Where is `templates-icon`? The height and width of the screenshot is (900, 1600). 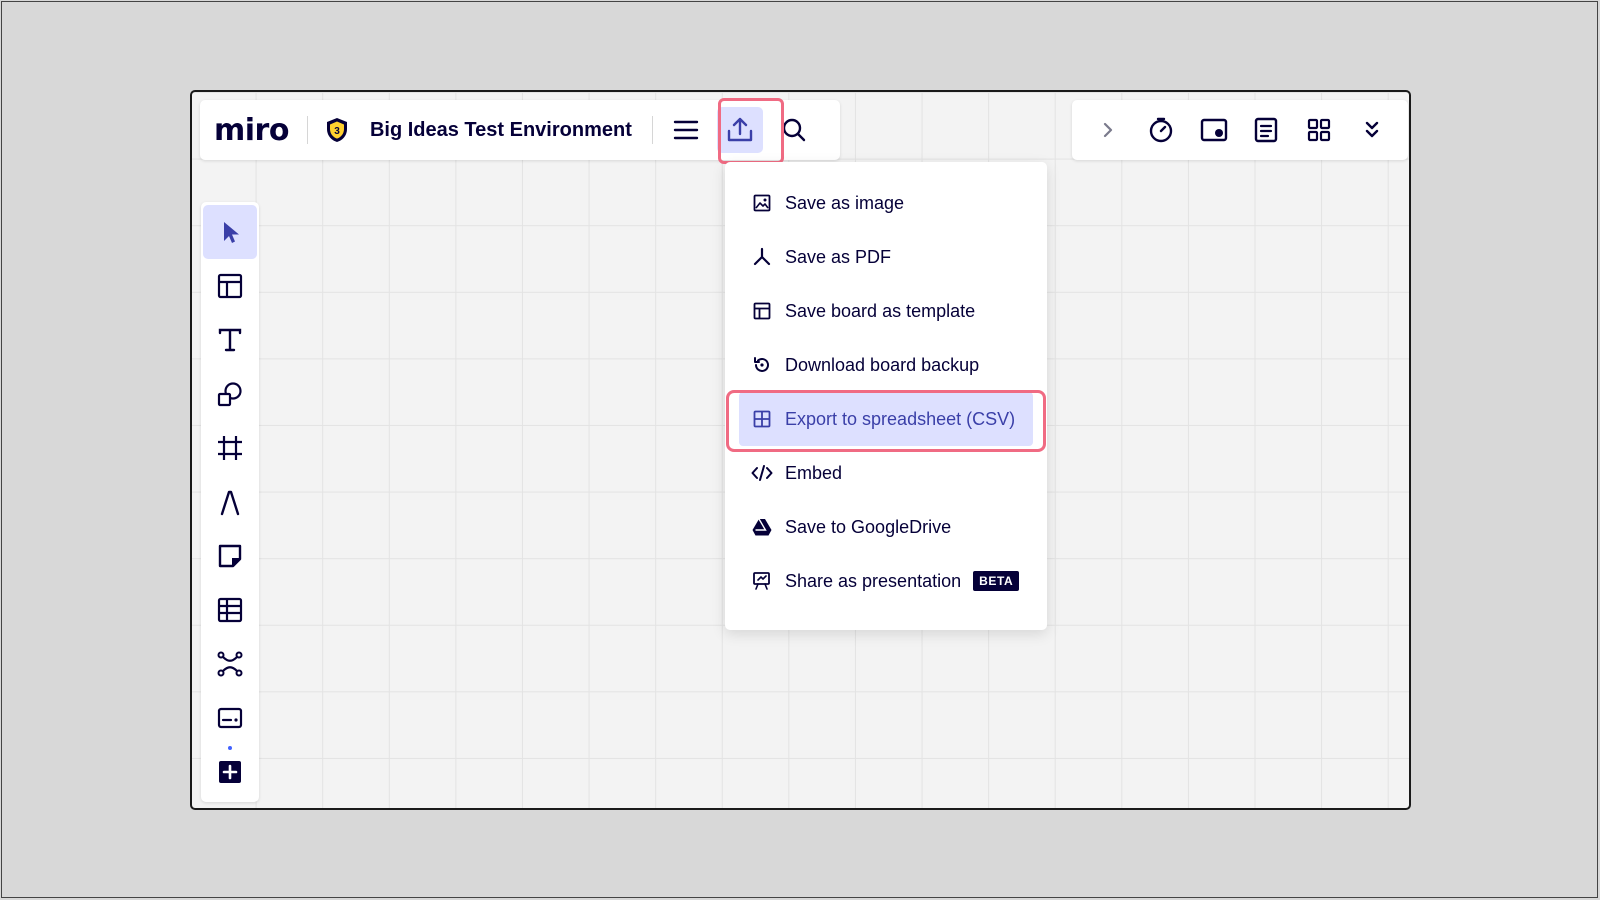 templates-icon is located at coordinates (230, 286).